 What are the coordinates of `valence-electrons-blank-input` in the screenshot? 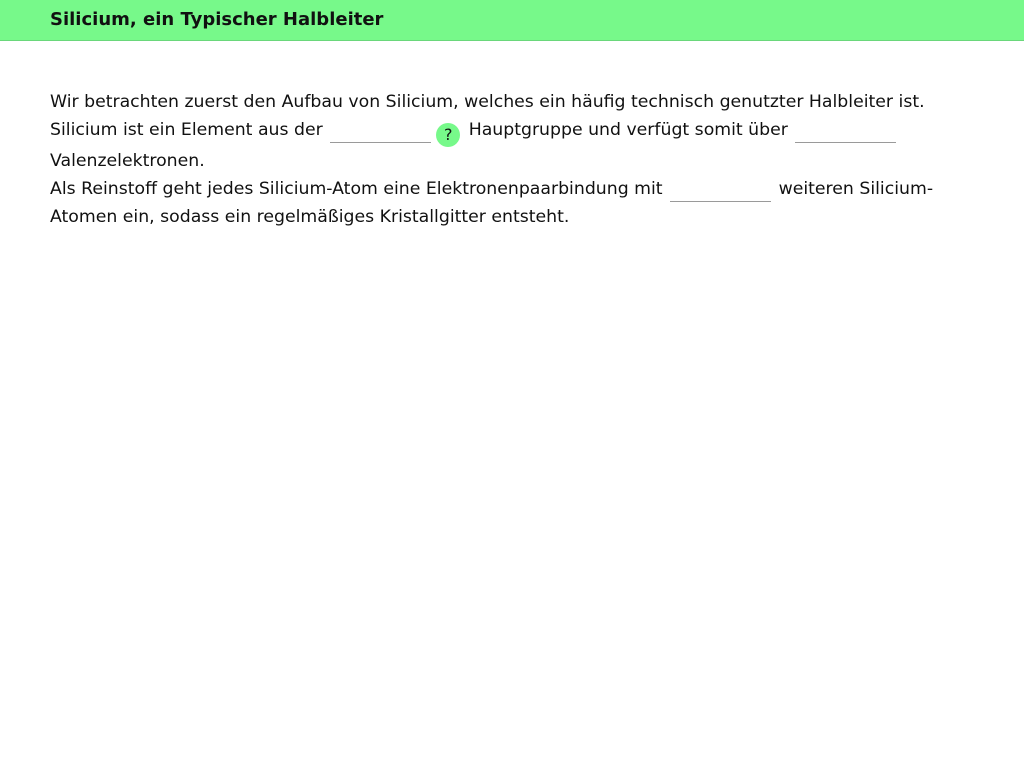 It's located at (846, 133).